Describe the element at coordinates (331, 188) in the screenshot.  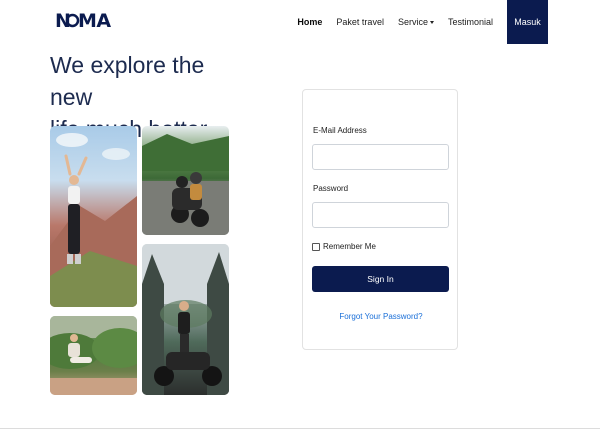
I see `password-label: Password` at that location.